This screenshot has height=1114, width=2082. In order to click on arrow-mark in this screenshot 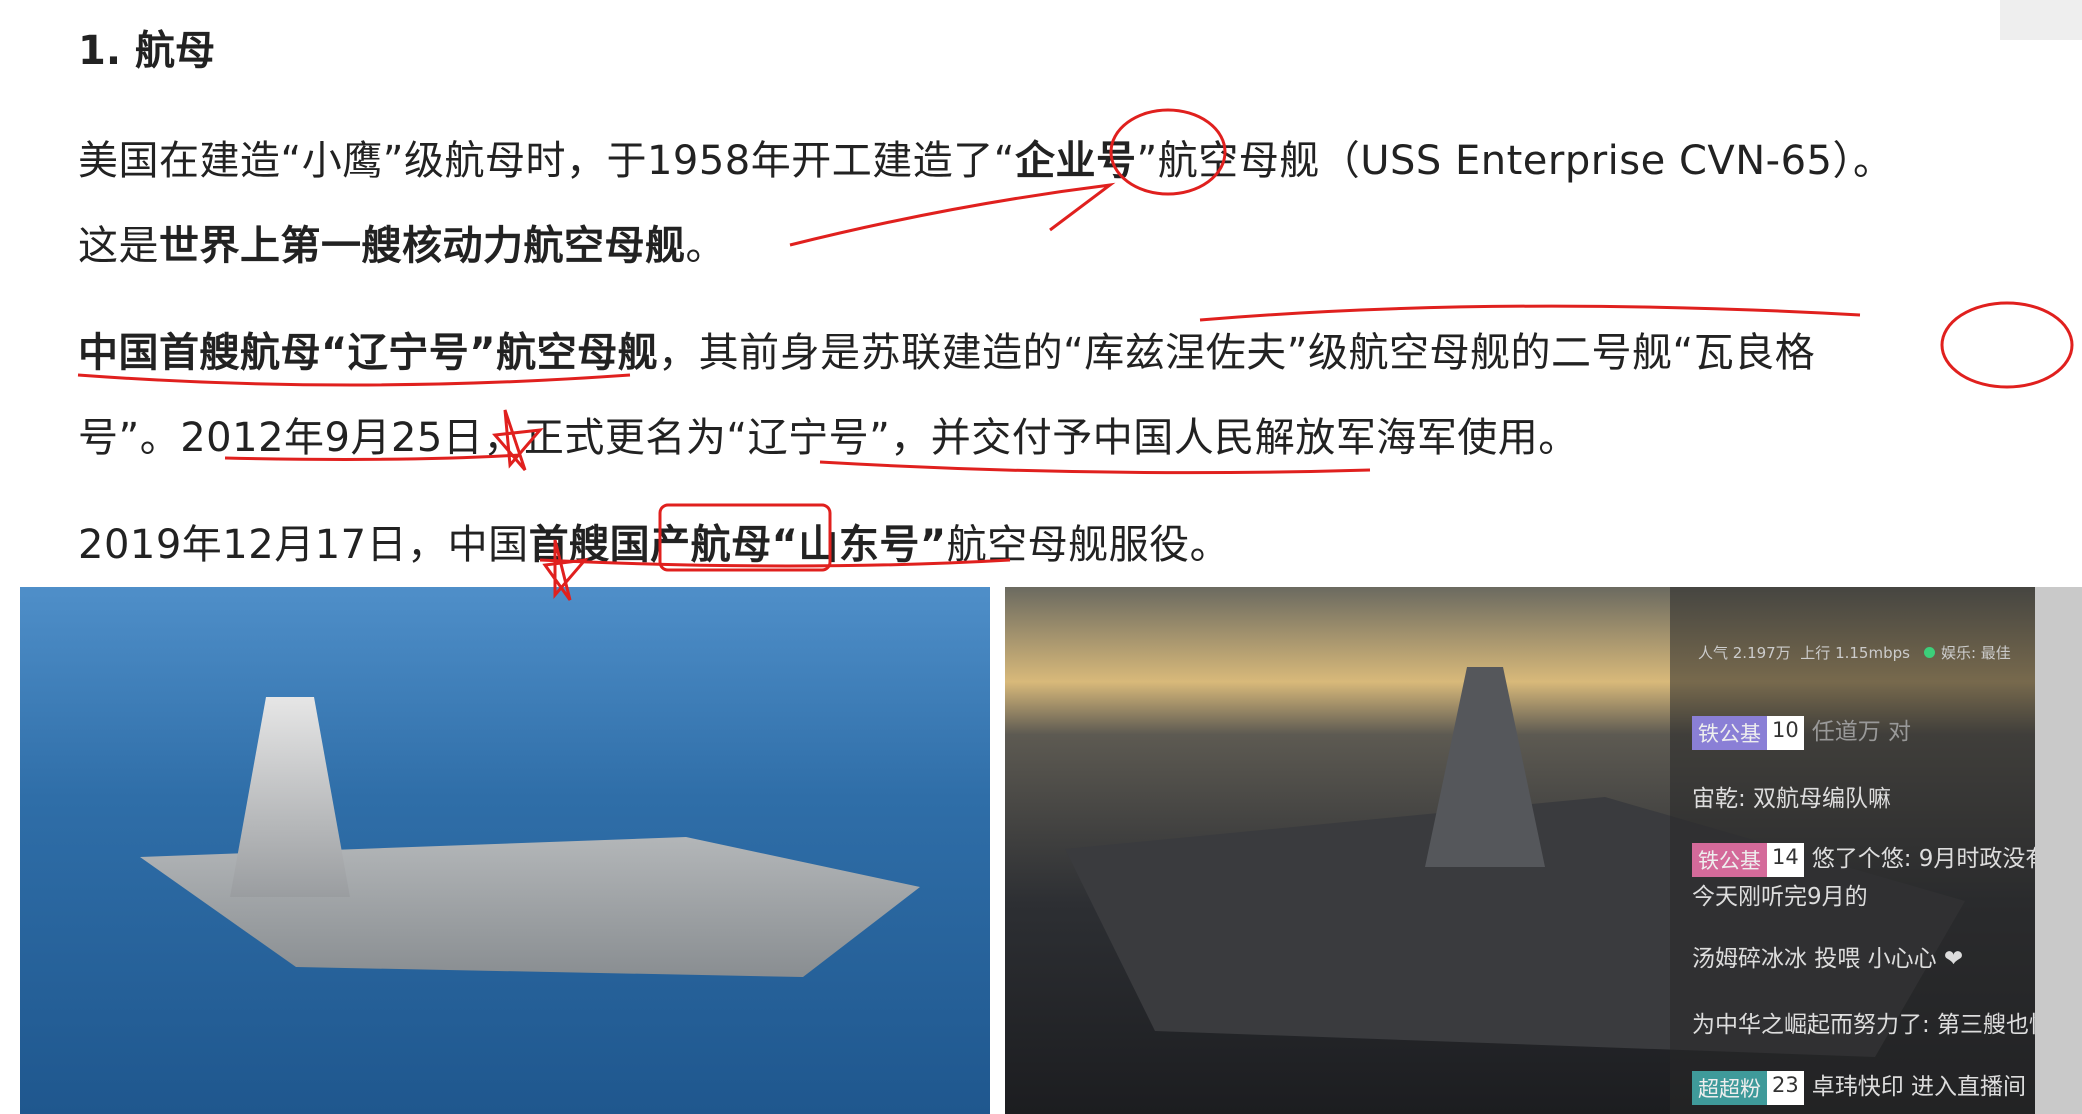, I will do `click(952, 214)`.